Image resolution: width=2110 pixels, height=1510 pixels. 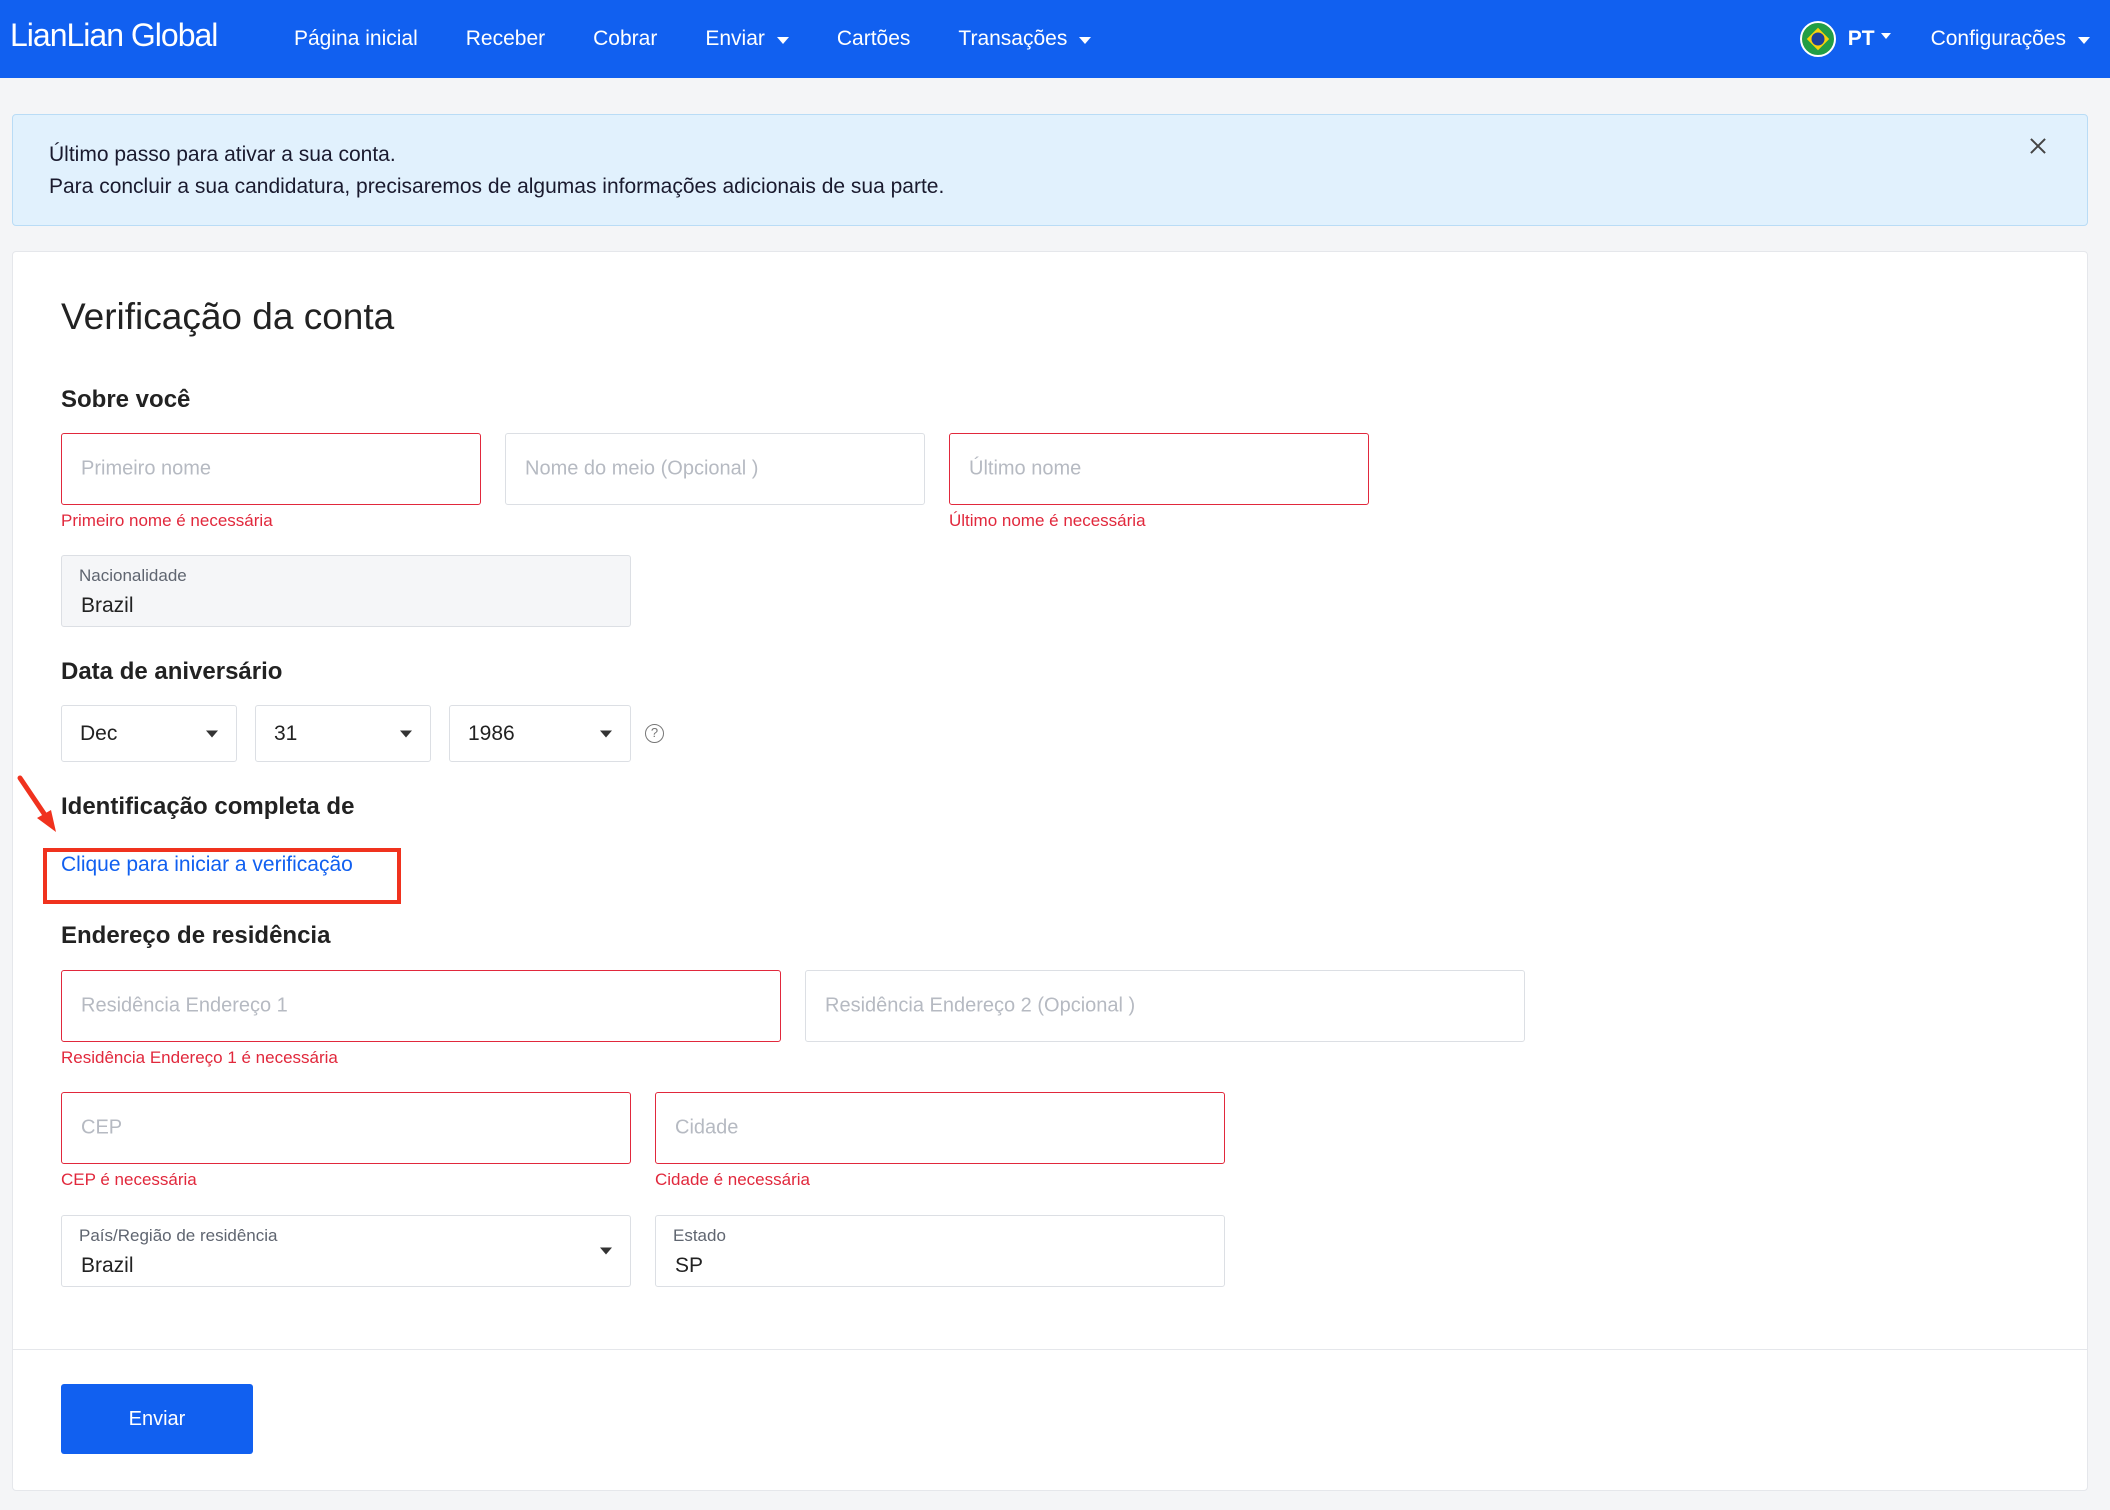 I want to click on zip-placeholder: CEP, so click(x=102, y=1127).